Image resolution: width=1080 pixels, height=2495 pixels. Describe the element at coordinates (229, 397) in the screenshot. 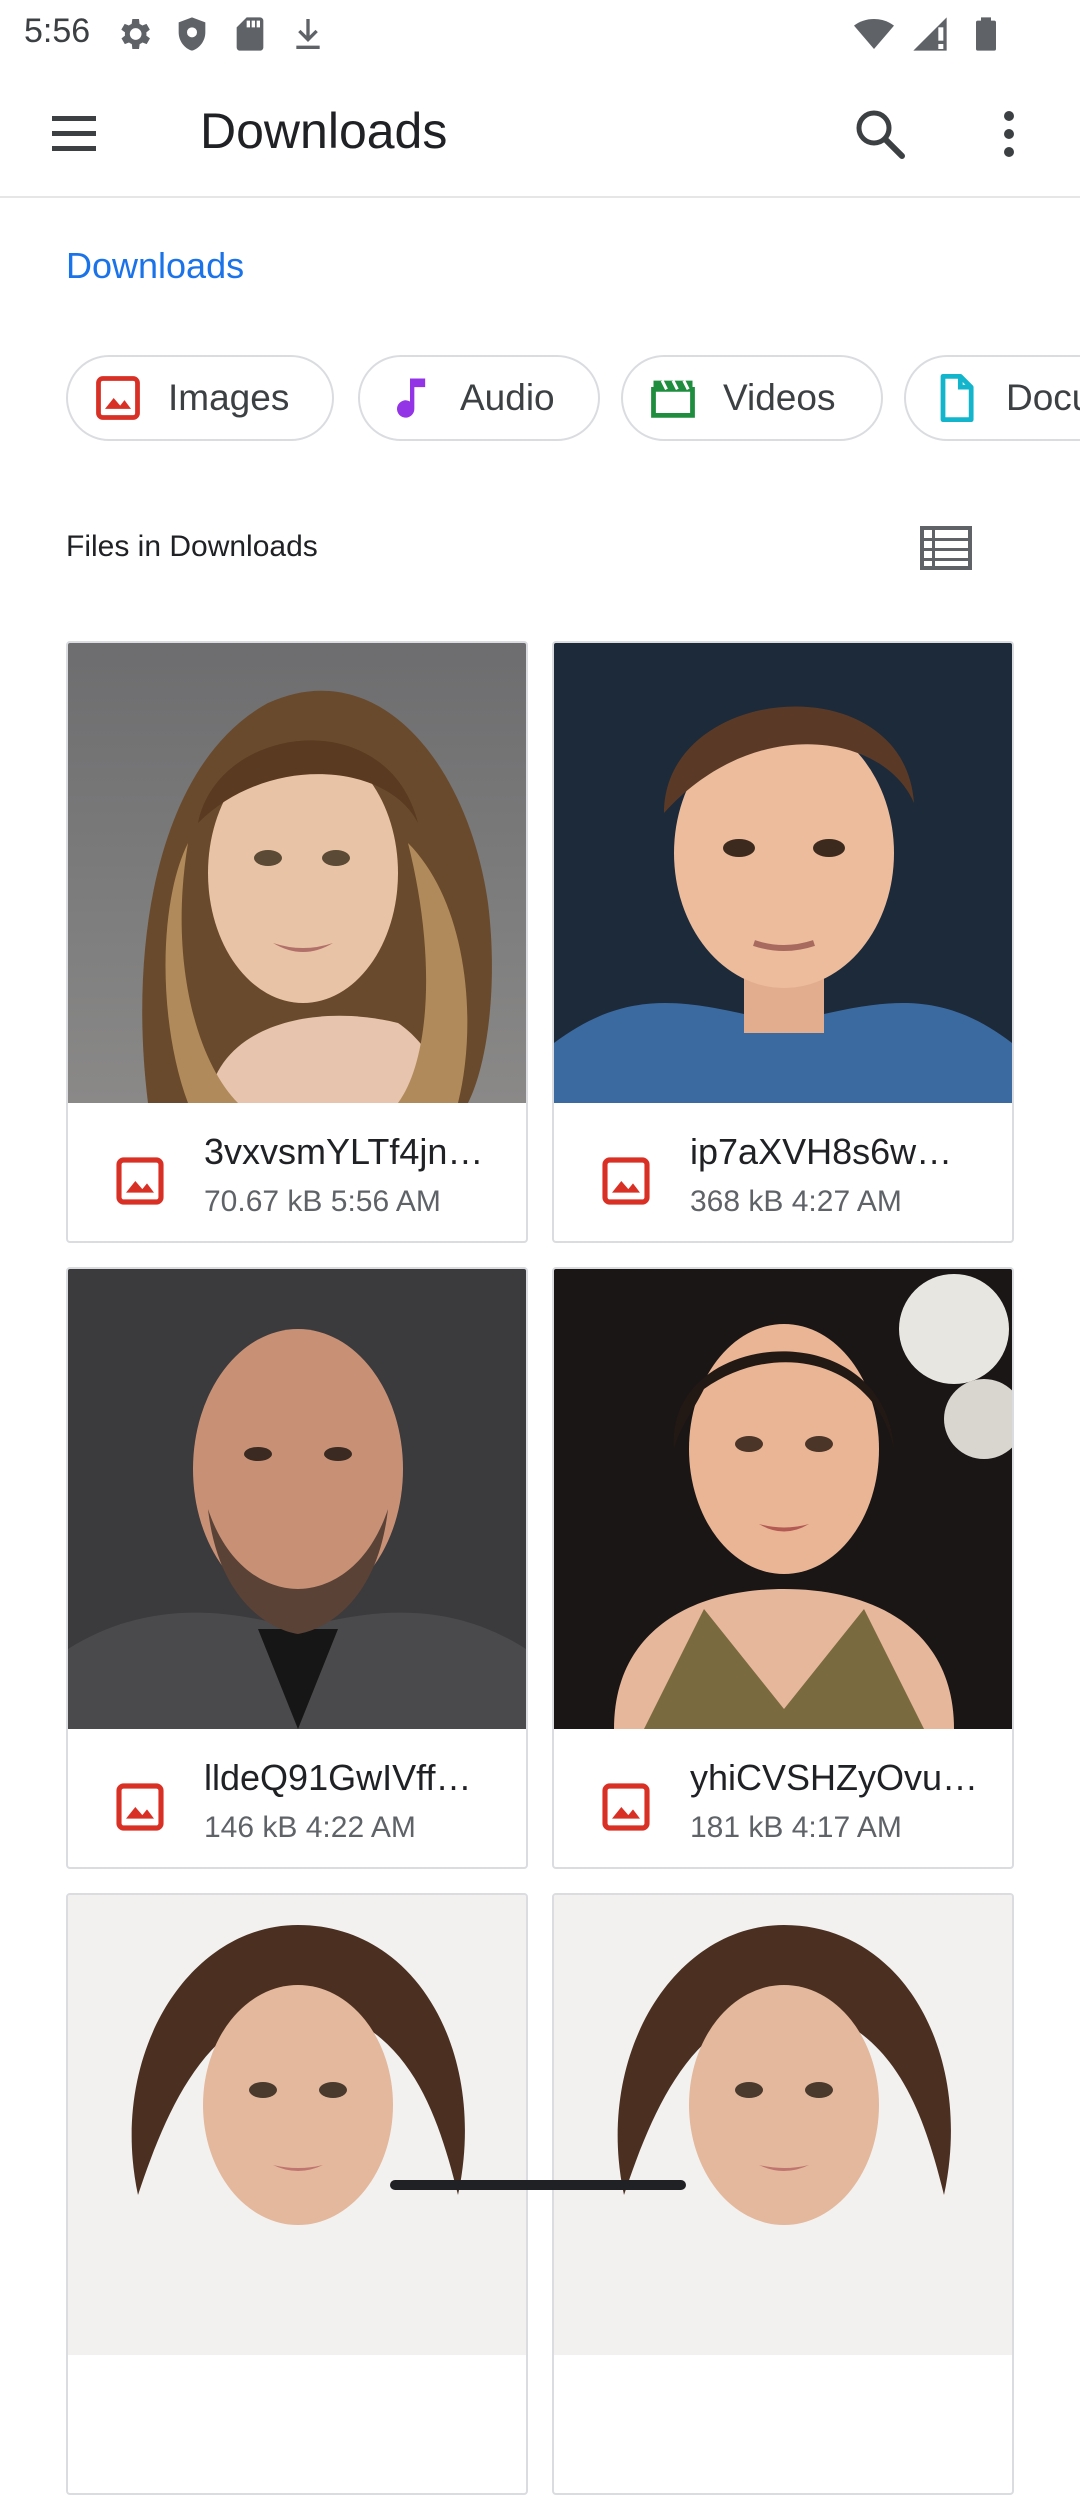

I see `chip-label: Images` at that location.